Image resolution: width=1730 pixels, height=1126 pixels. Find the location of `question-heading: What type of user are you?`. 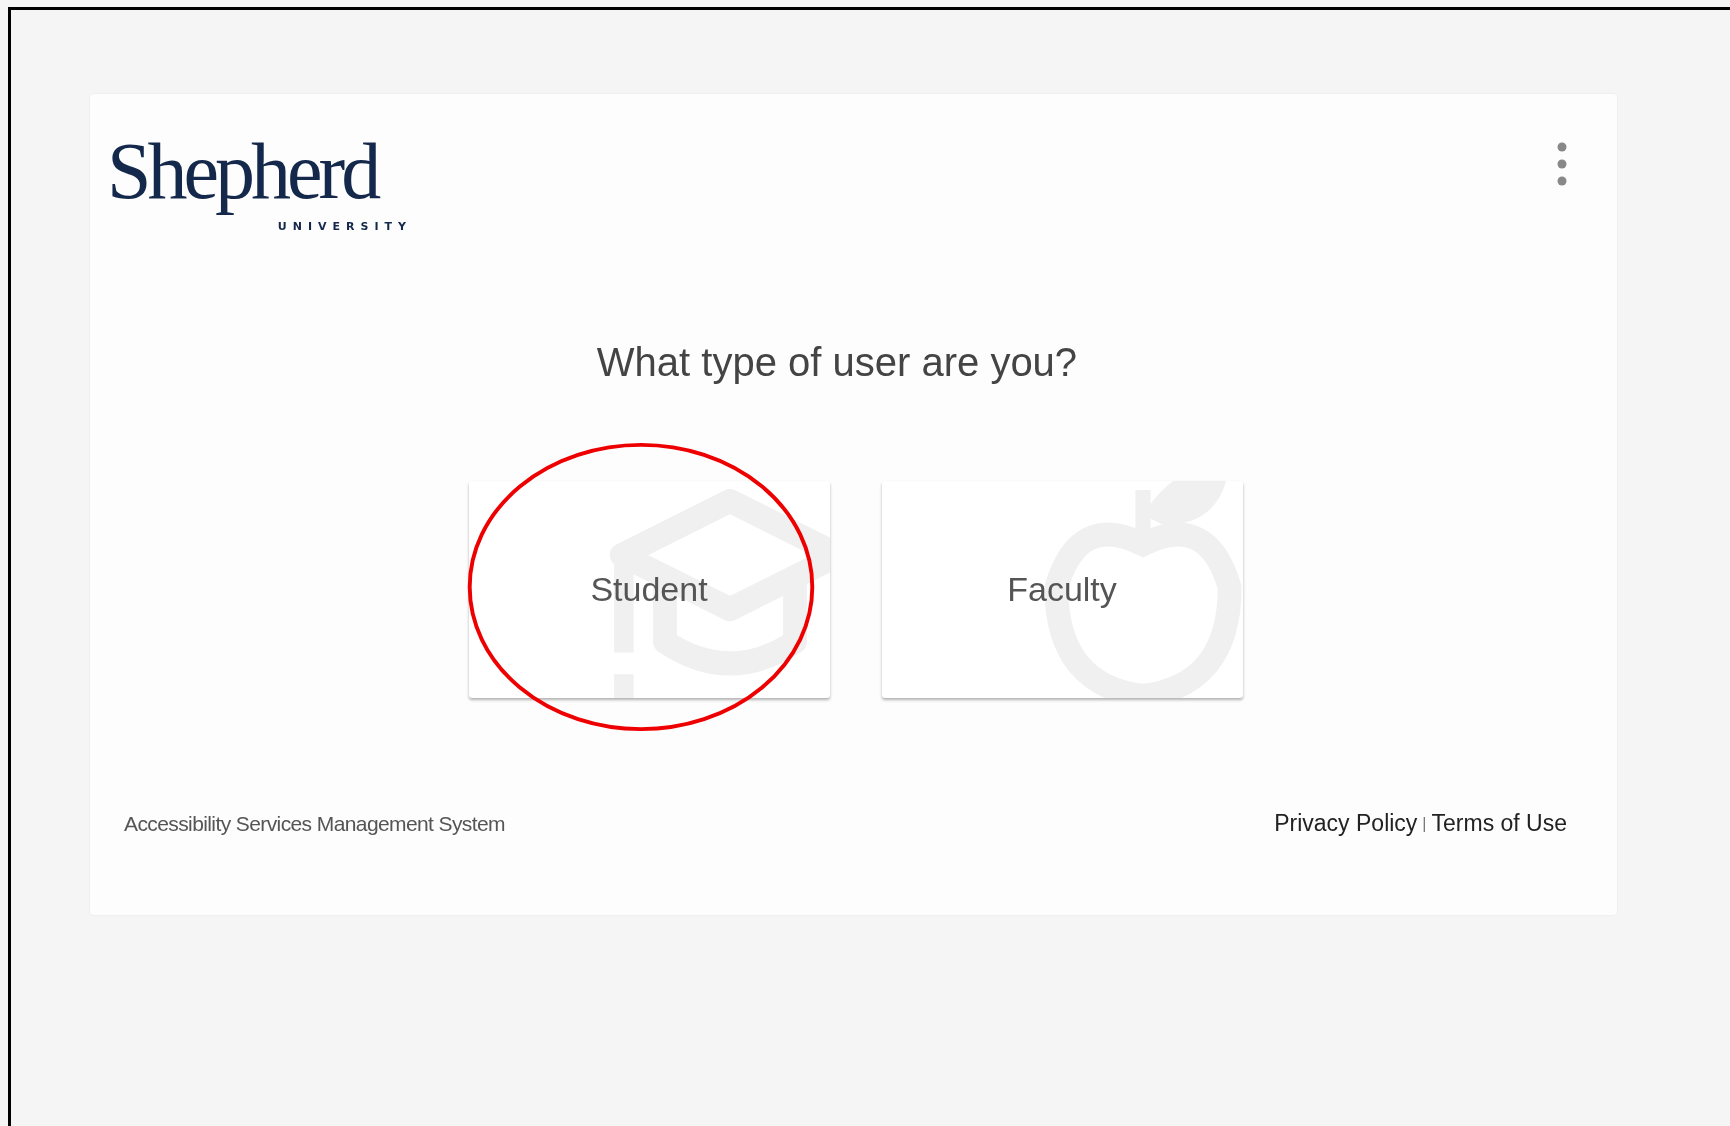

question-heading: What type of user are you? is located at coordinates (837, 362).